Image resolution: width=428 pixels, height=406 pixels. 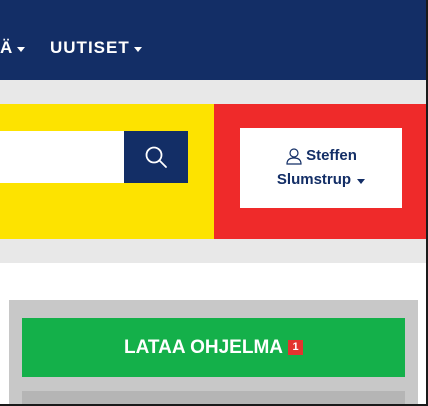 I want to click on download-program-button: LATAA OHJELMA 1, so click(x=213, y=347).